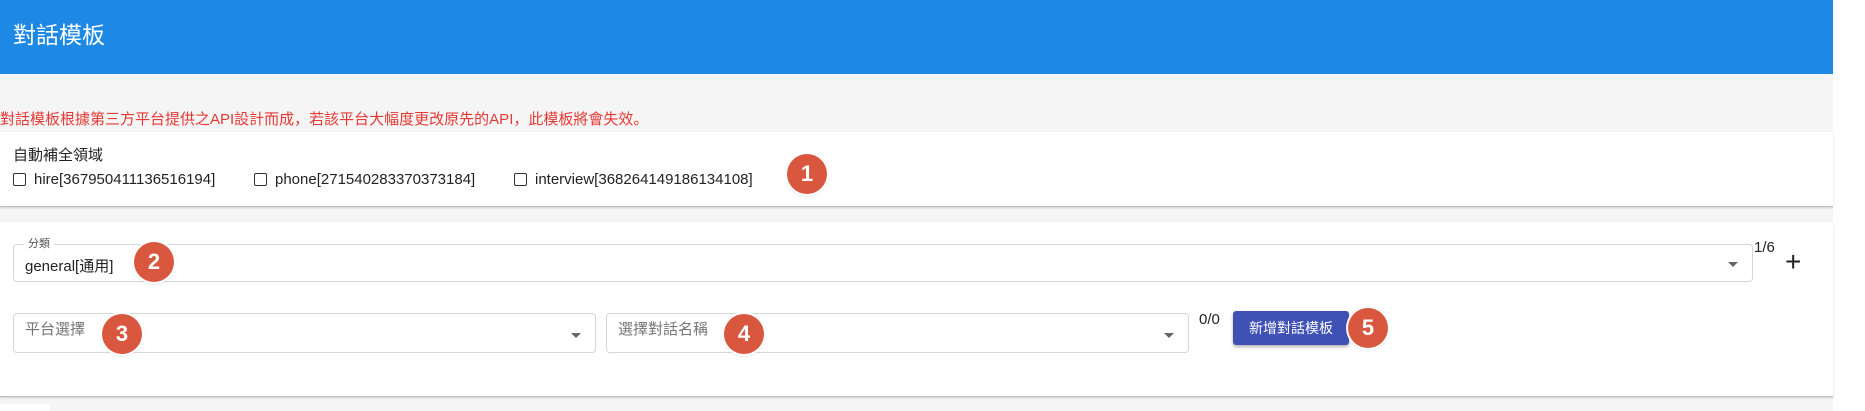 The image size is (1865, 411). Describe the element at coordinates (897, 333) in the screenshot. I see `dialog-name-select: 選擇對話名稱` at that location.